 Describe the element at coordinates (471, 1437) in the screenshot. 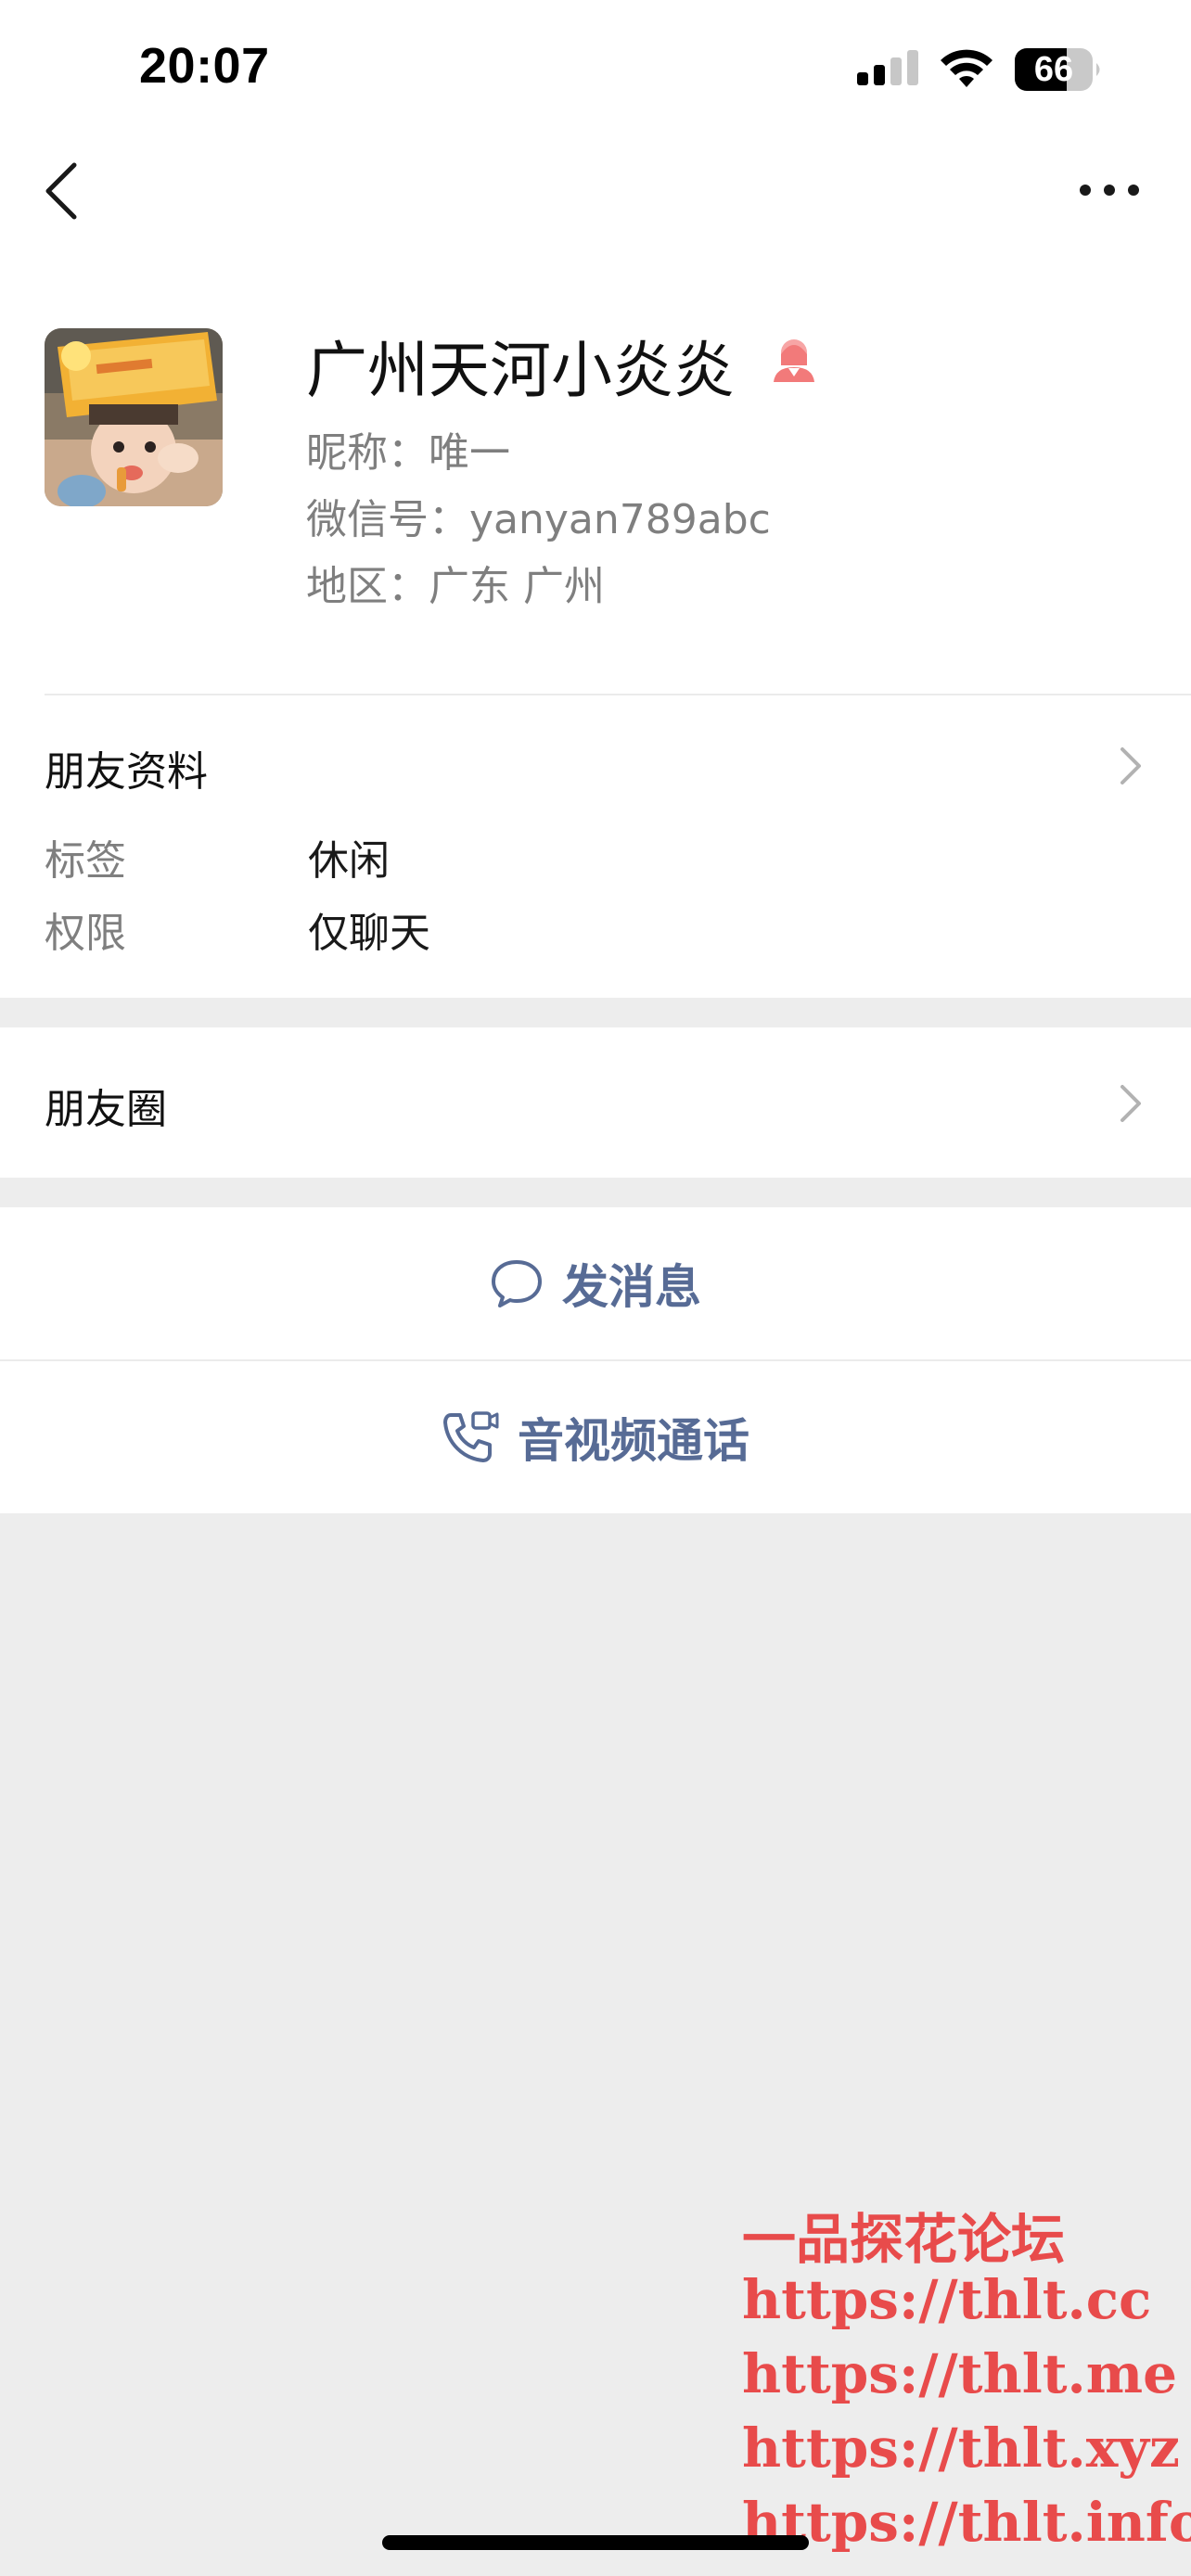

I see `phone-video-icon` at that location.